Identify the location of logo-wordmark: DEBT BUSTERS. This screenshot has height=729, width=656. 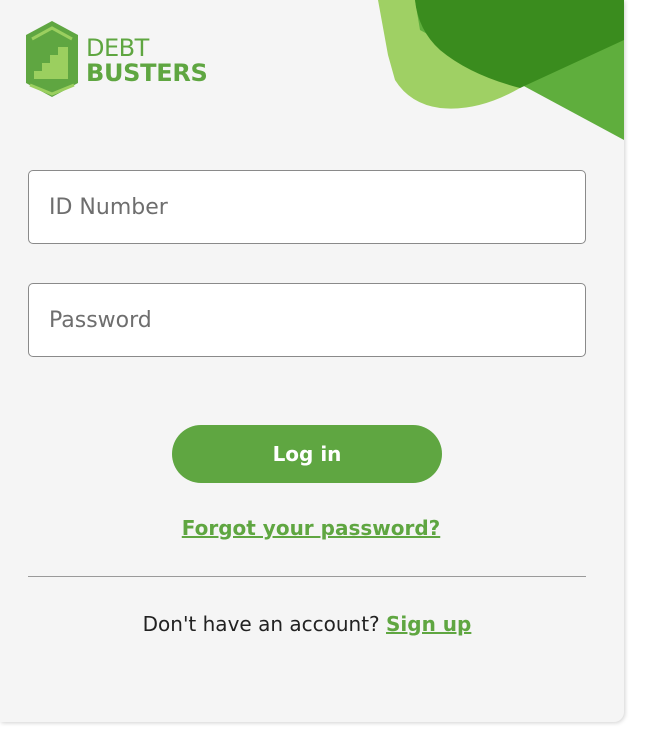
(147, 59).